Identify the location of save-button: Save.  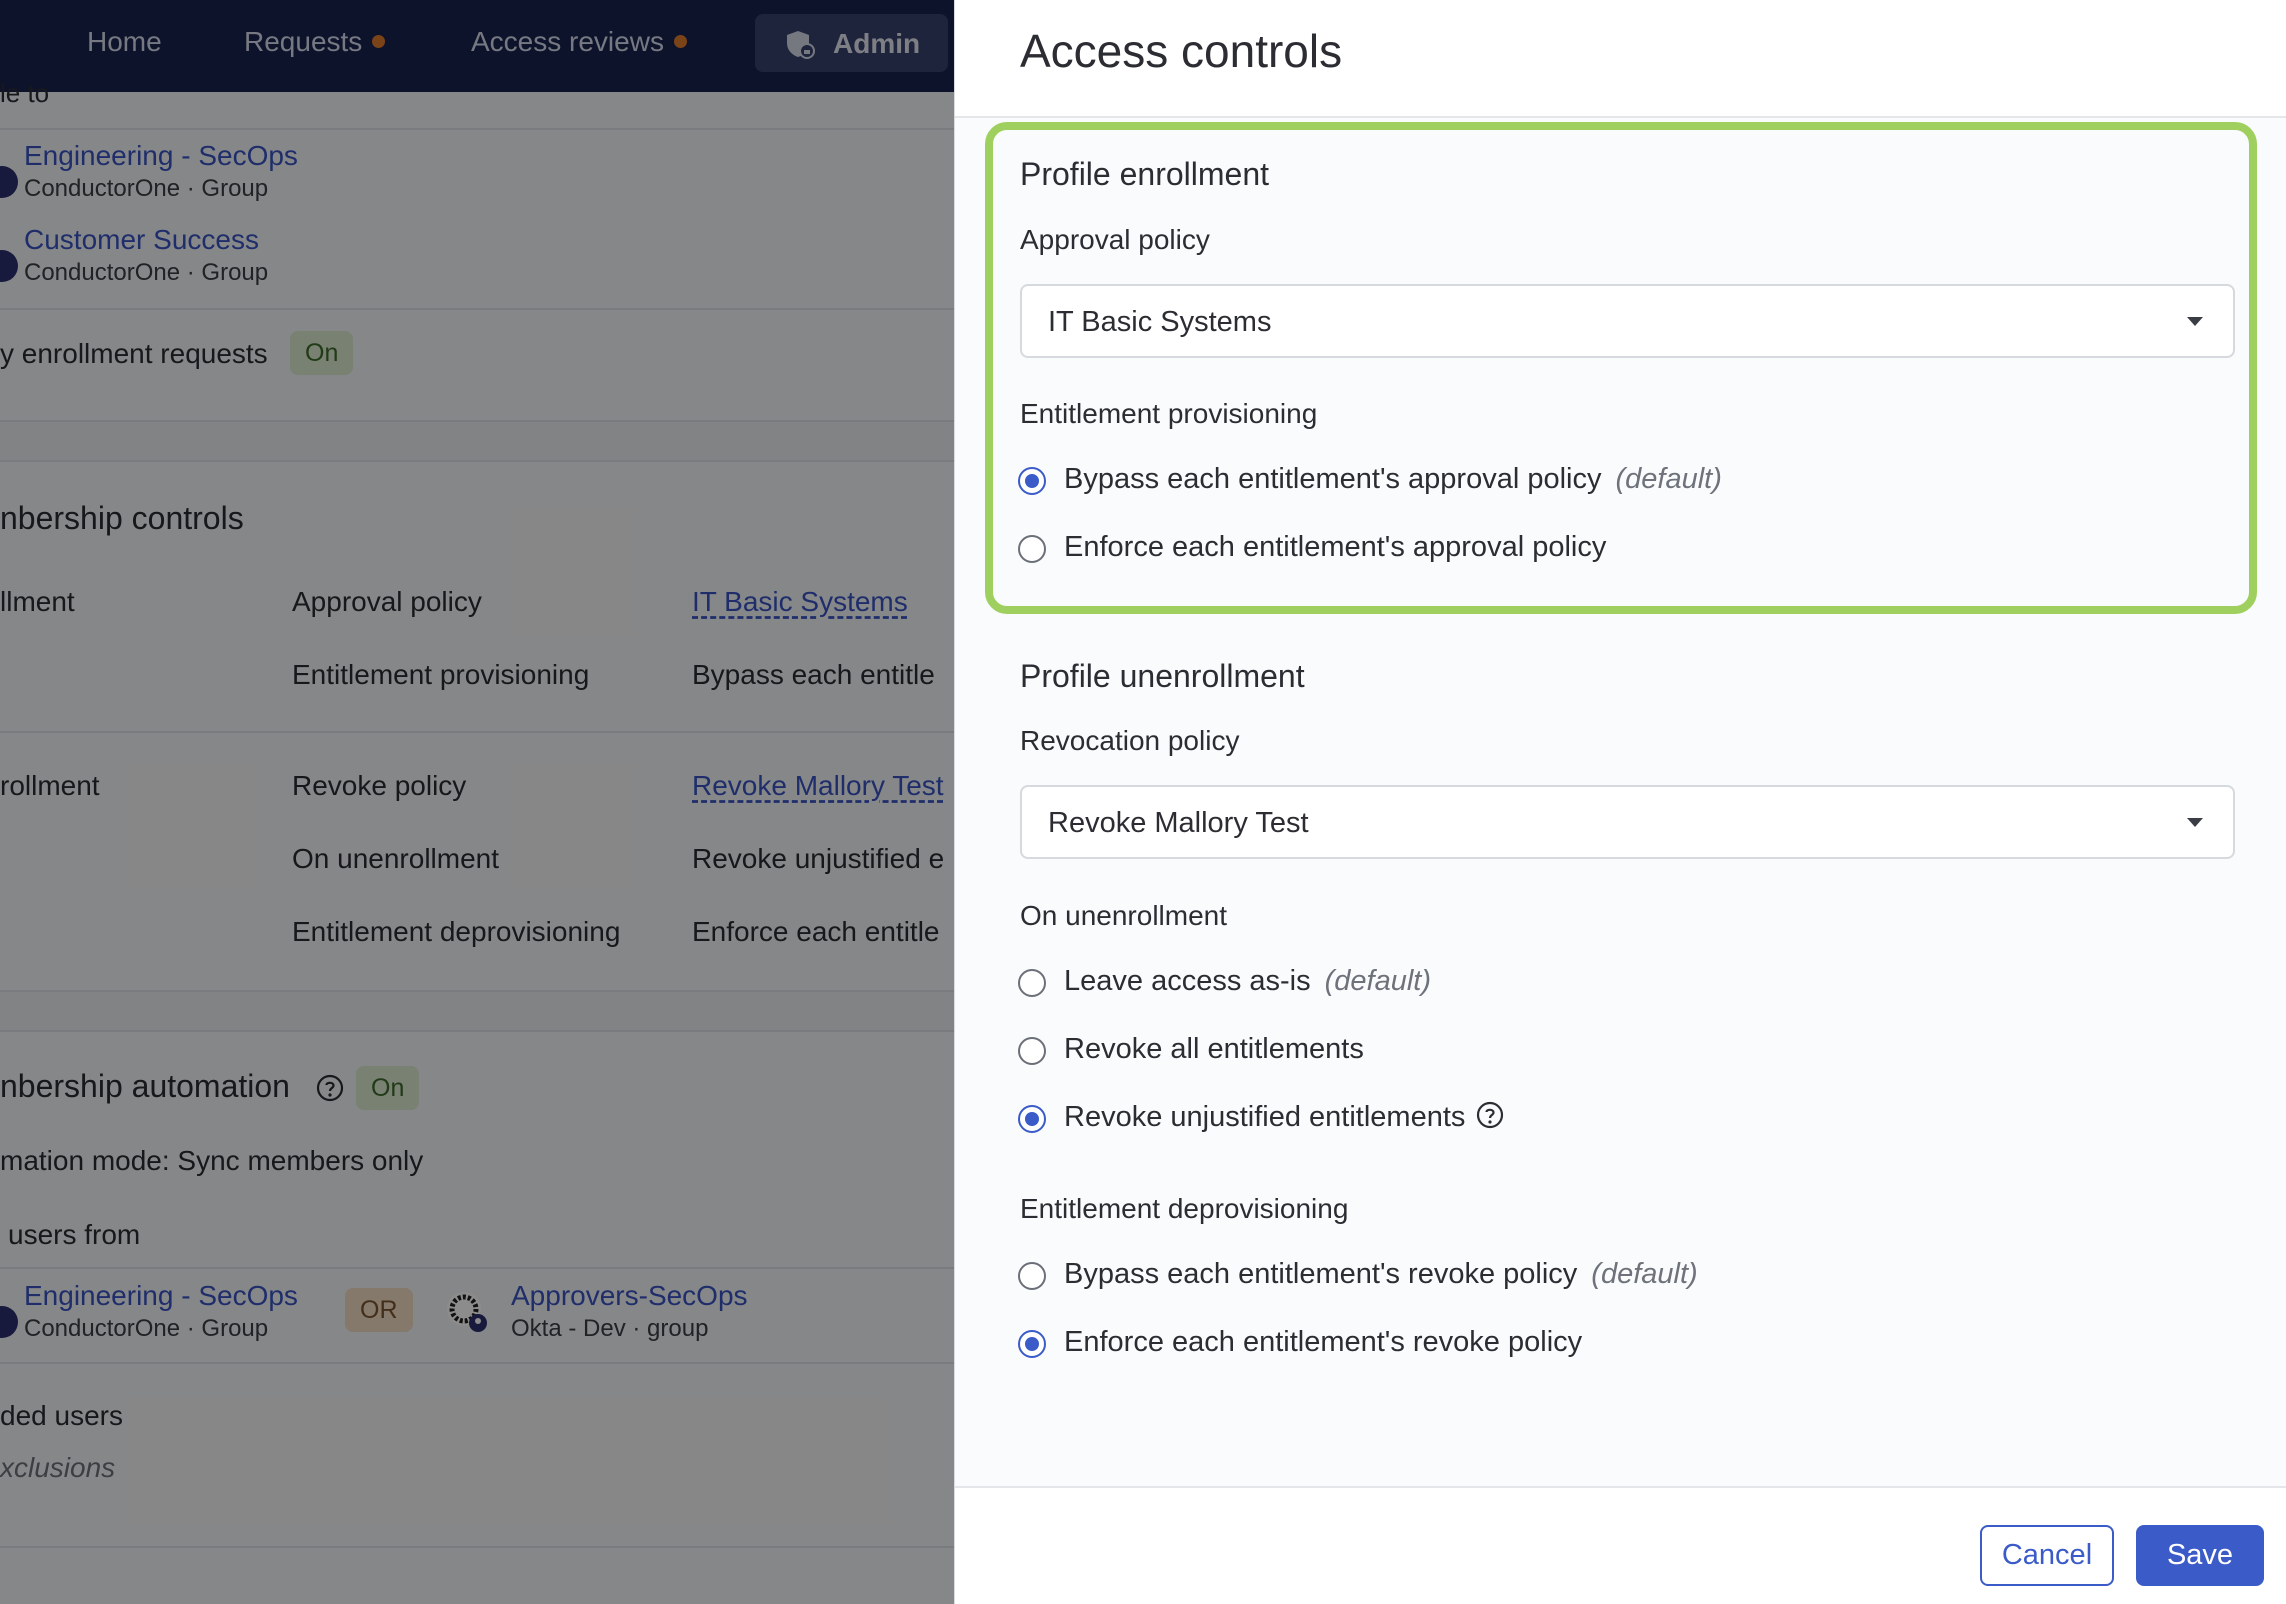
(2200, 1555).